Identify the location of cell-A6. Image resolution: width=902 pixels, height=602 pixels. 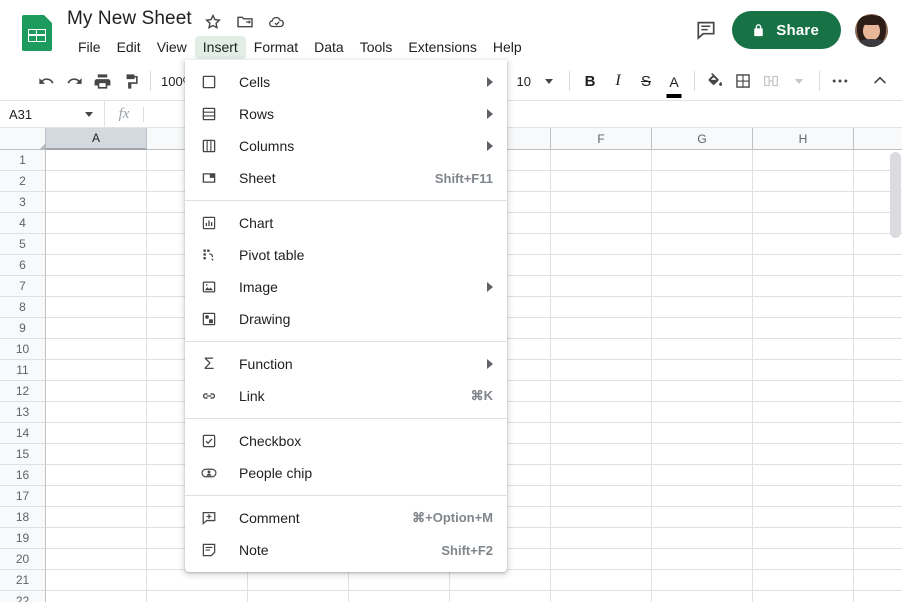
(96, 265).